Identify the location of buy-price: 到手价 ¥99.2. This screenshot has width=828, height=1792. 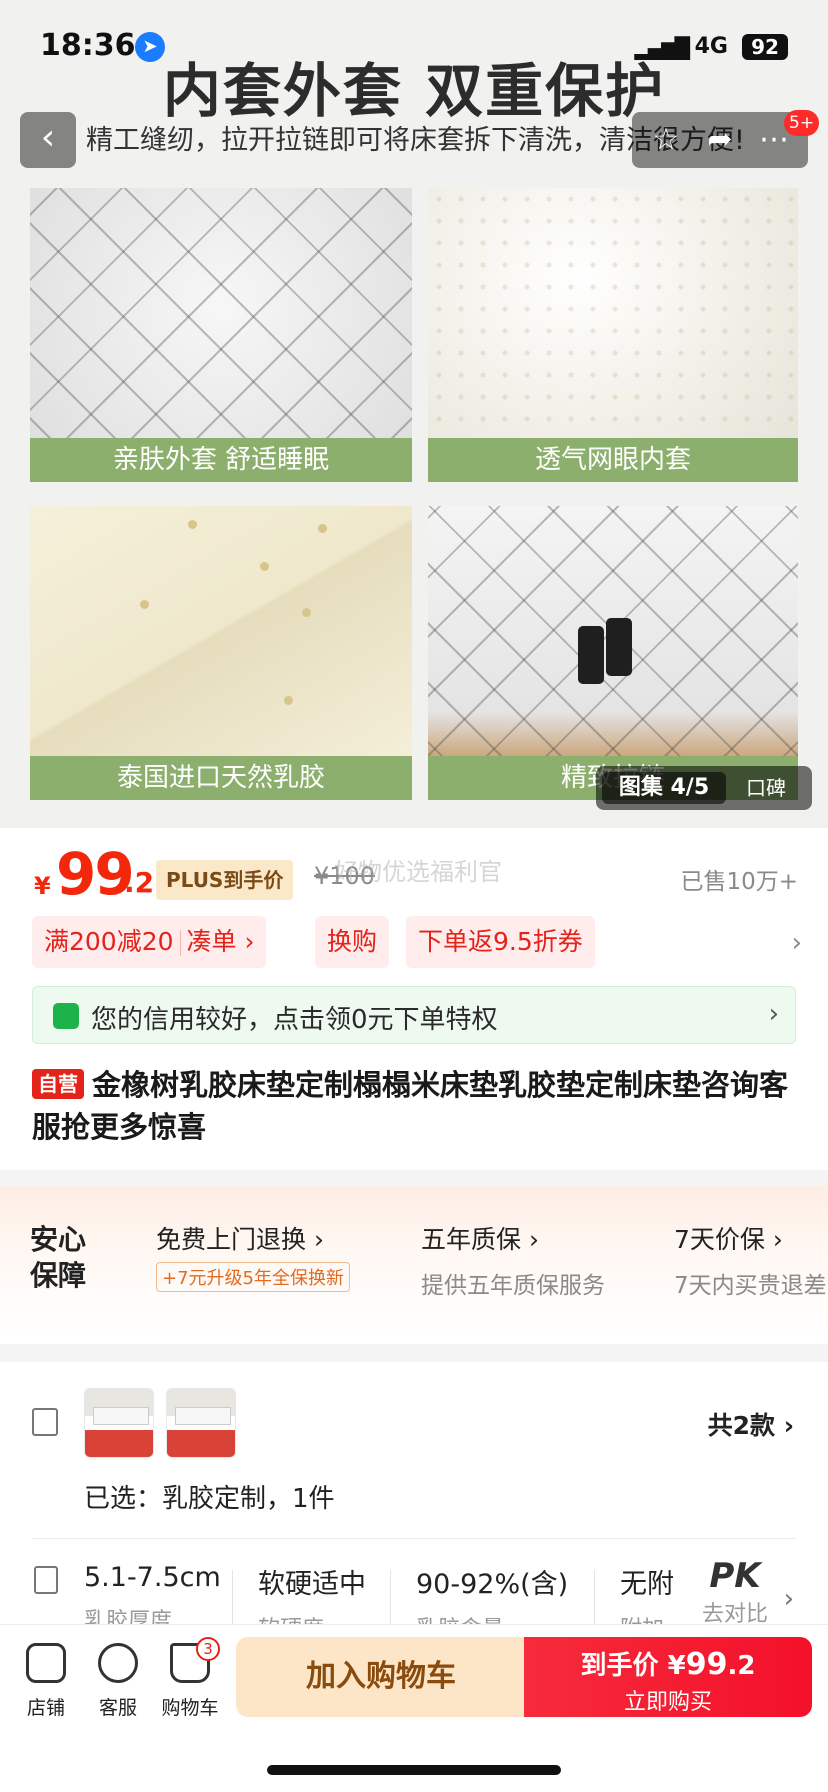
(668, 1663).